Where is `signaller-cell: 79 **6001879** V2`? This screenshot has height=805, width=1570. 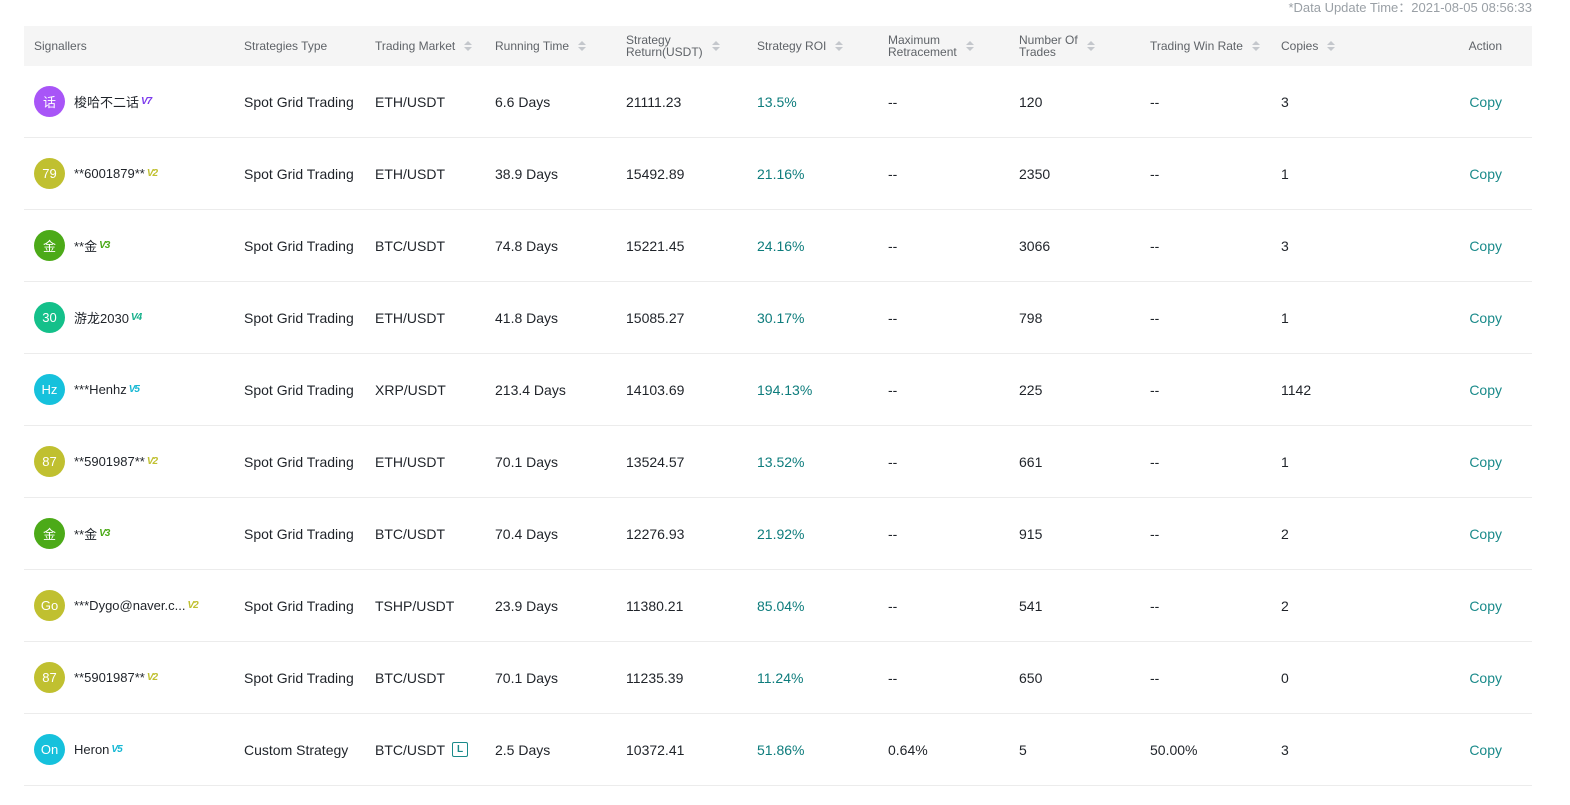 signaller-cell: 79 **6001879** V2 is located at coordinates (129, 173).